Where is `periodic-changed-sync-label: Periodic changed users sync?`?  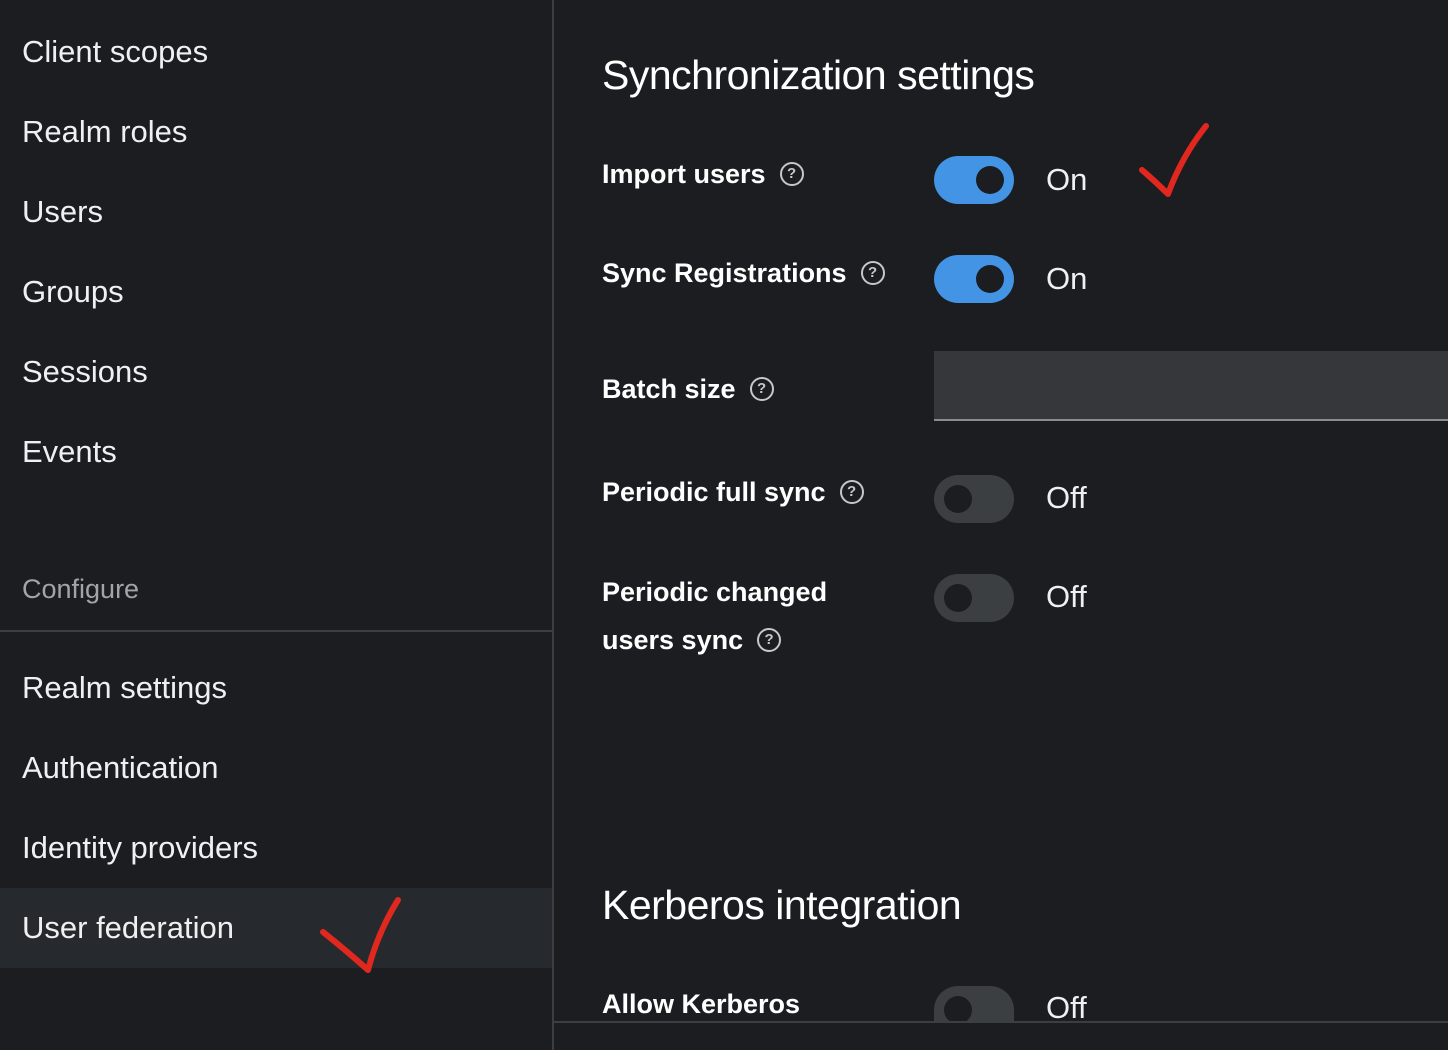
periodic-changed-sync-label: Periodic changed users sync? is located at coordinates (714, 616).